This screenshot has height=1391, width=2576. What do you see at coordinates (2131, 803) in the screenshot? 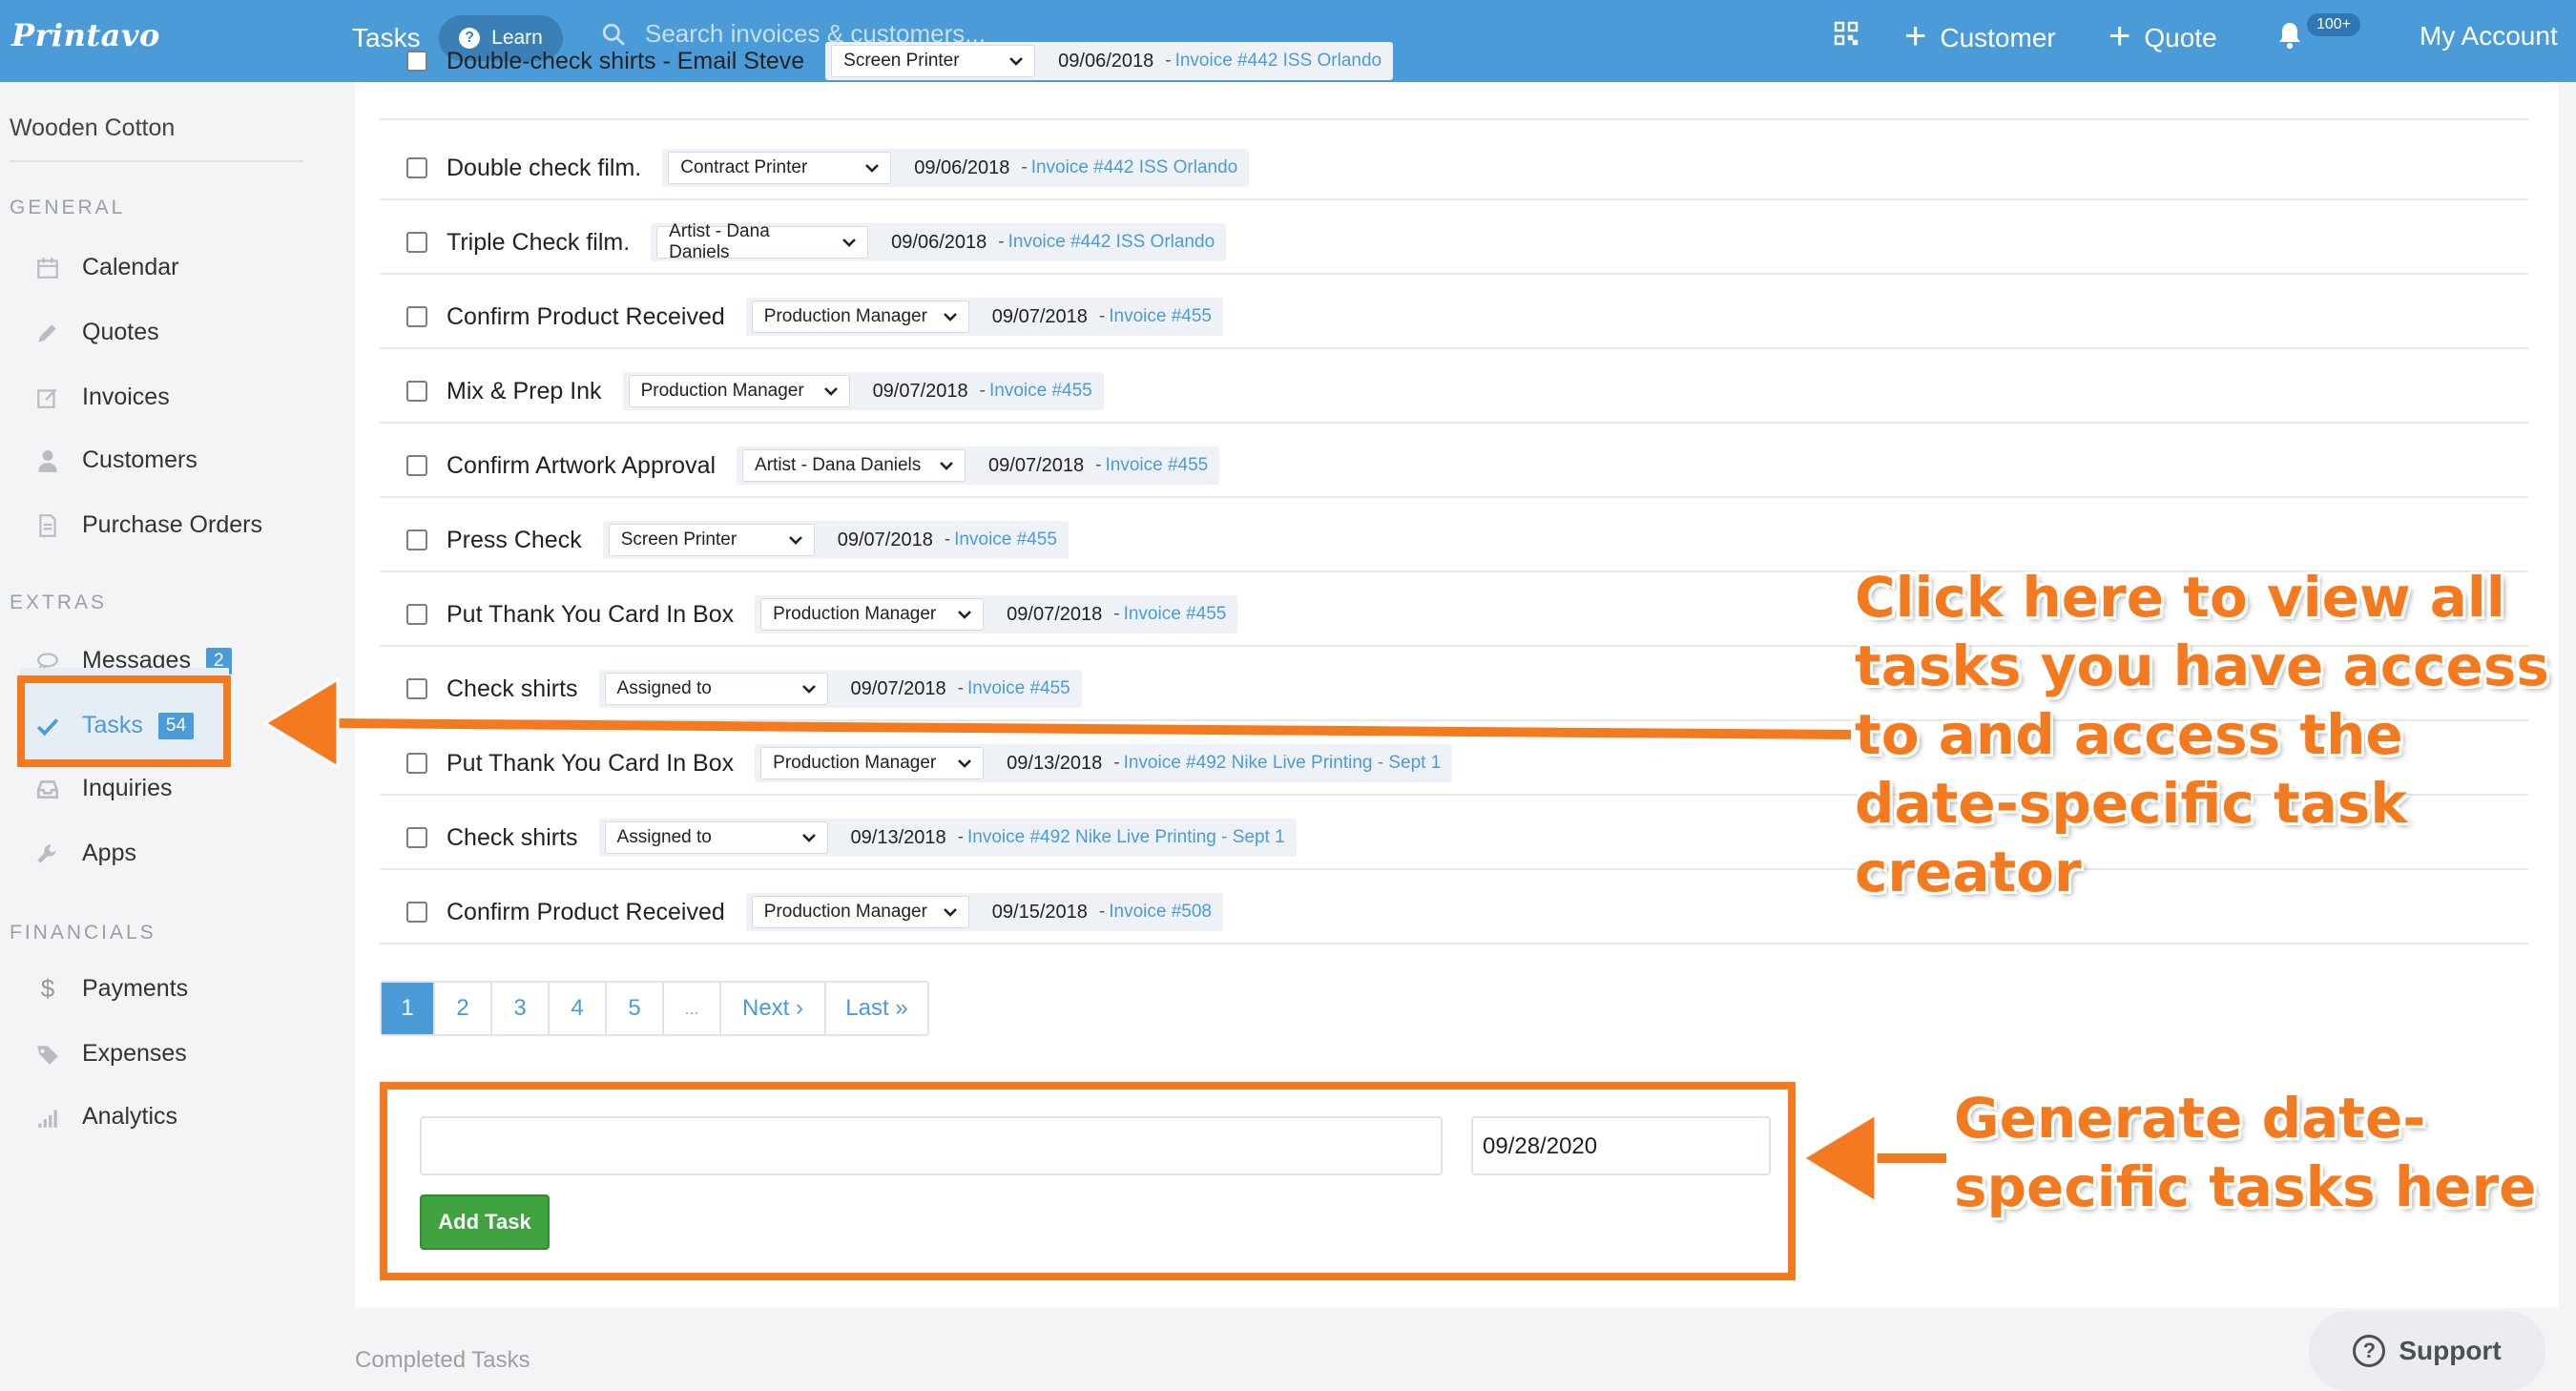
I see `tasks-annotation-line: date-specific task` at bounding box center [2131, 803].